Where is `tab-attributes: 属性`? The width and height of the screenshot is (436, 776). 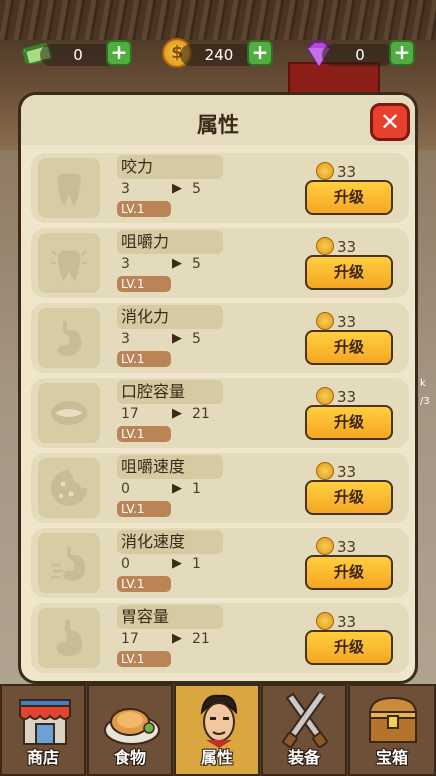
tab-attributes: 属性 is located at coordinates (217, 730).